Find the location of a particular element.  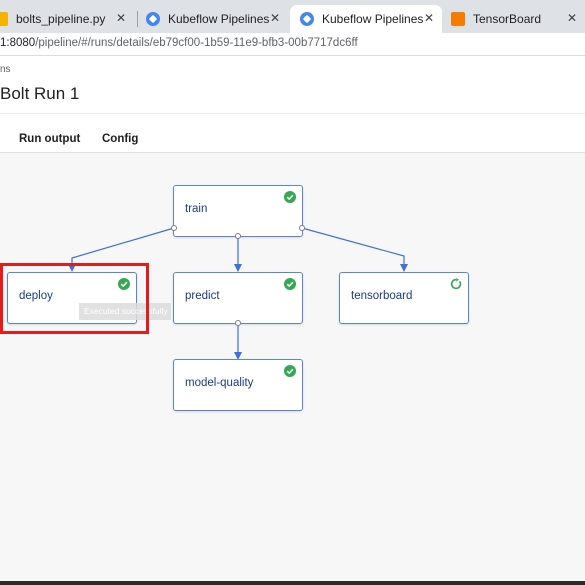

browser-tab-tensorboard: TensorBoard ✕ is located at coordinates (514, 19).